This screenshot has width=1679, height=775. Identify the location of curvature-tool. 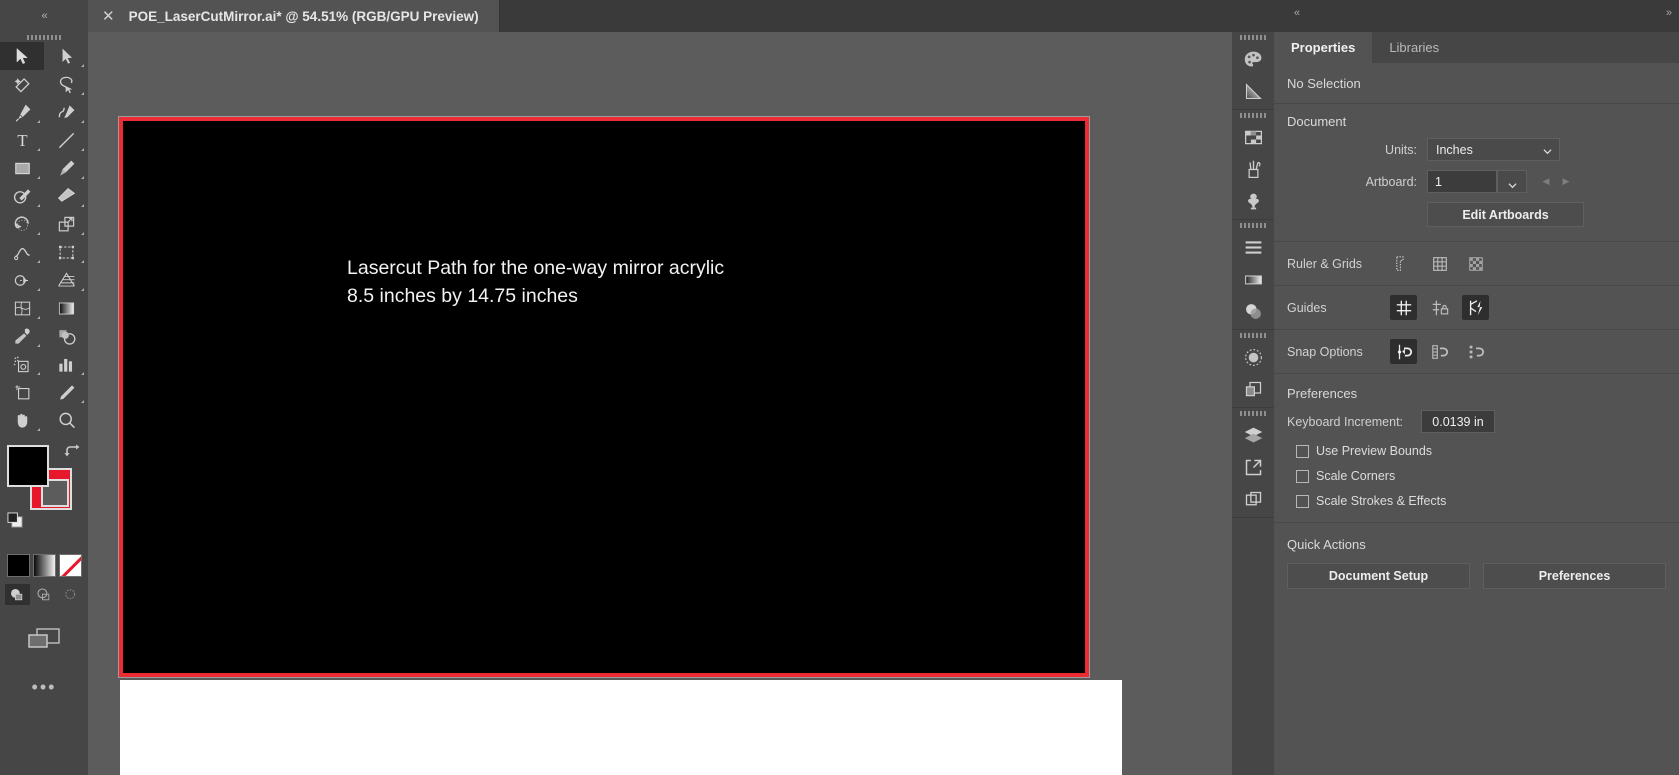
(66, 112).